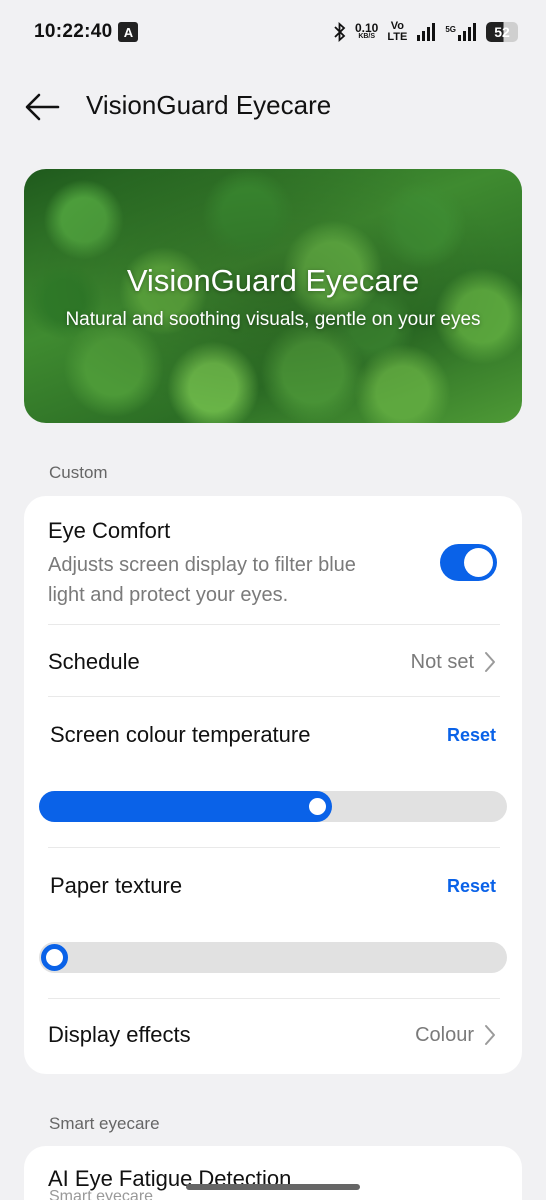 The height and width of the screenshot is (1200, 546). What do you see at coordinates (273, 957) in the screenshot?
I see `paper-texture-slider` at bounding box center [273, 957].